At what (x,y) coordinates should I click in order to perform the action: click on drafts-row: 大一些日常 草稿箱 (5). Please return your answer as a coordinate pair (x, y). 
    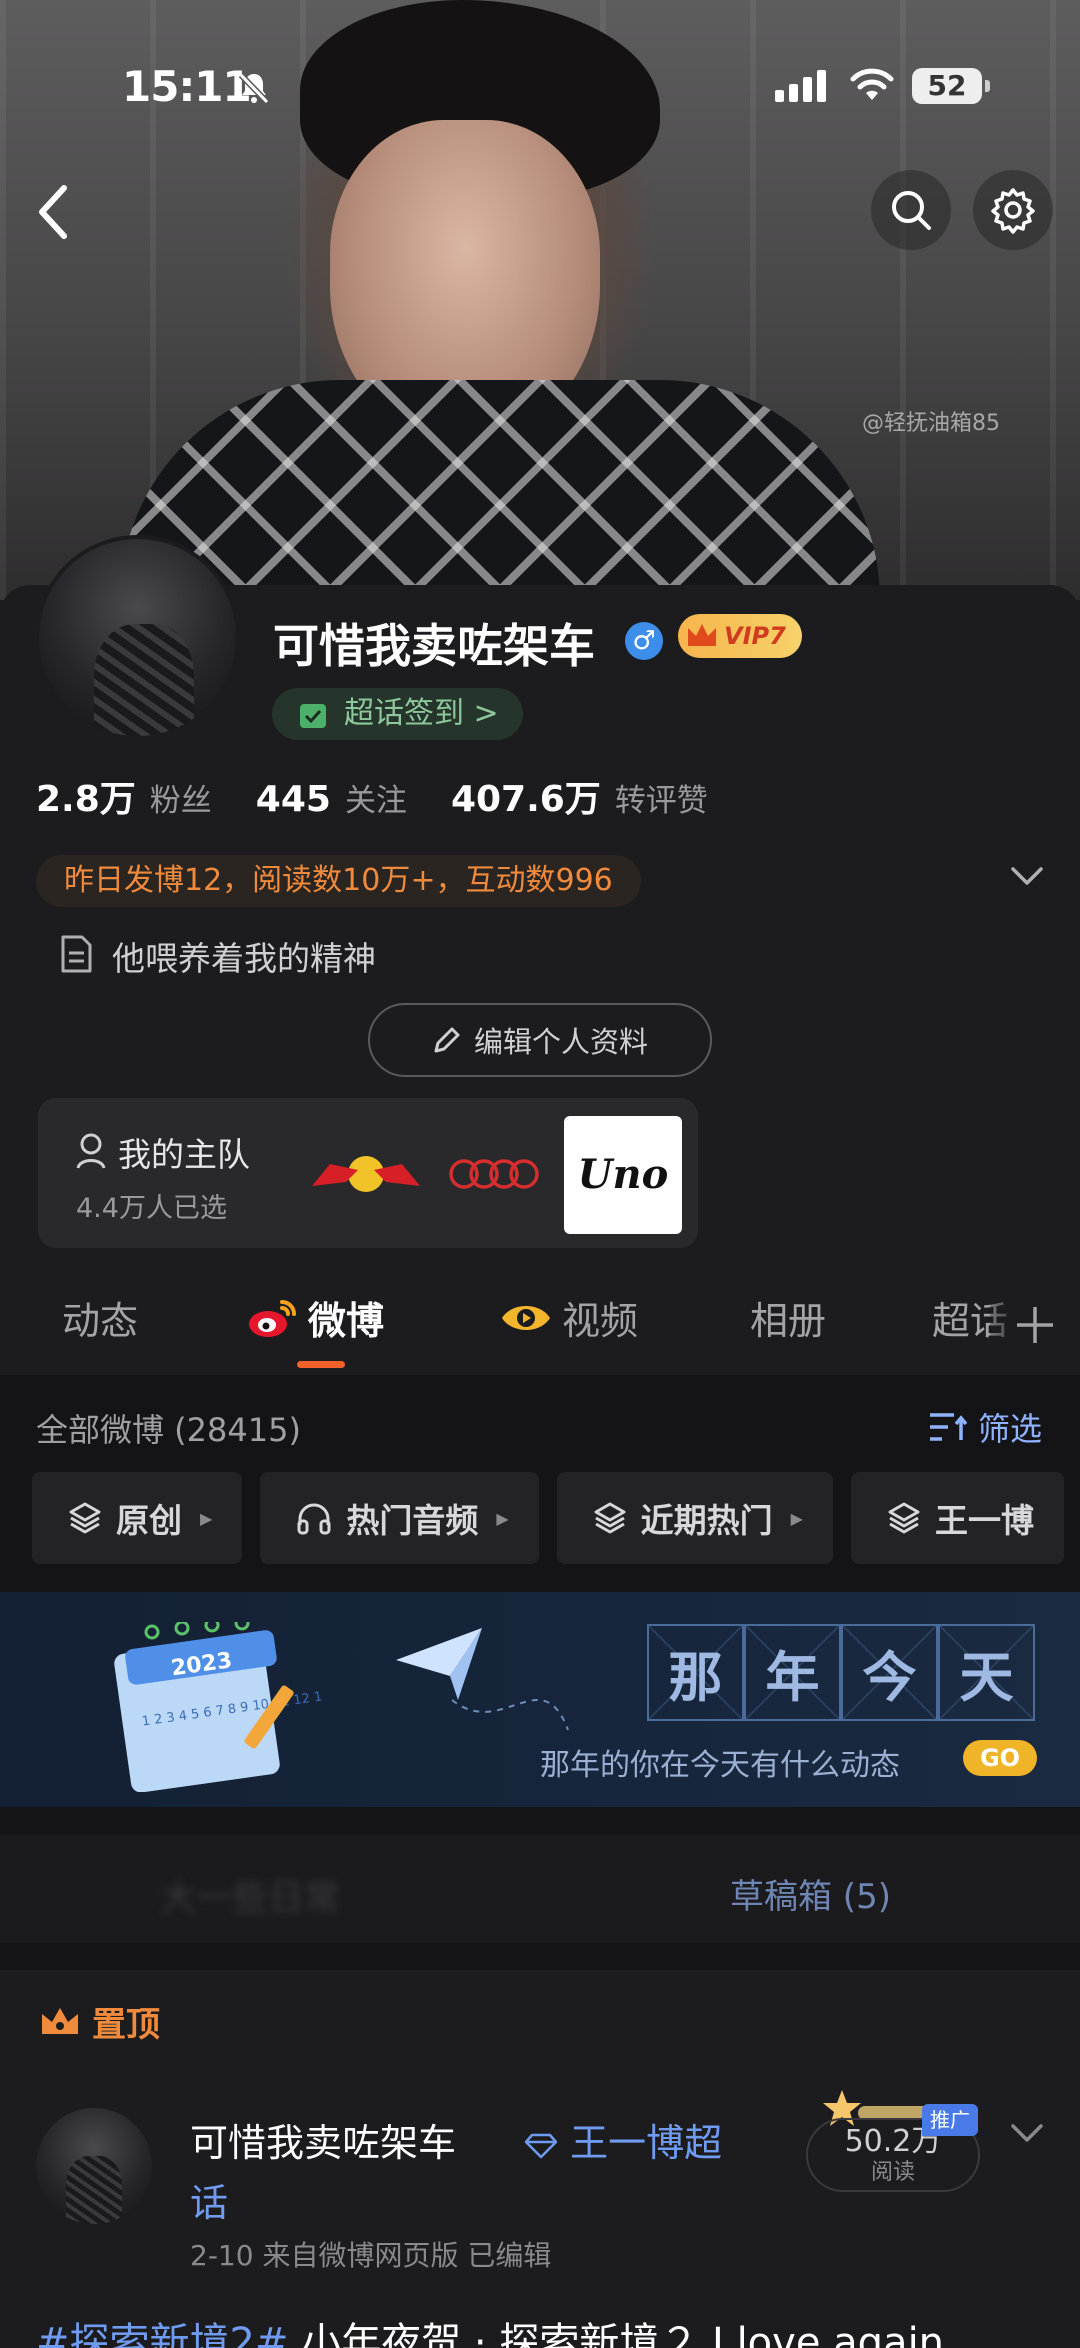
    Looking at the image, I should click on (540, 1889).